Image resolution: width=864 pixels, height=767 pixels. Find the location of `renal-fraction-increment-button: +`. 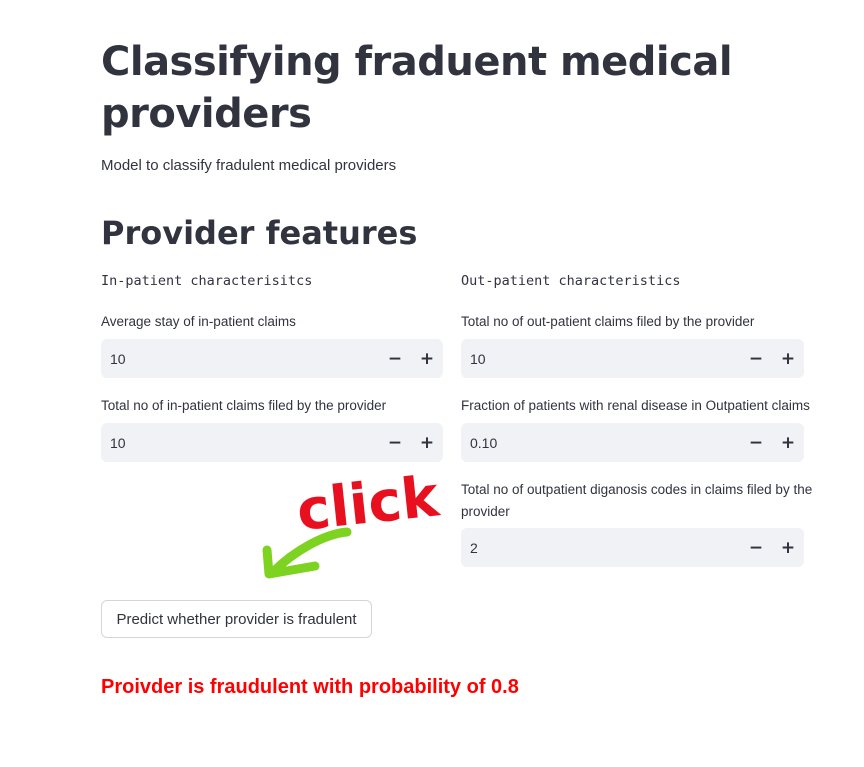

renal-fraction-increment-button: + is located at coordinates (788, 442).